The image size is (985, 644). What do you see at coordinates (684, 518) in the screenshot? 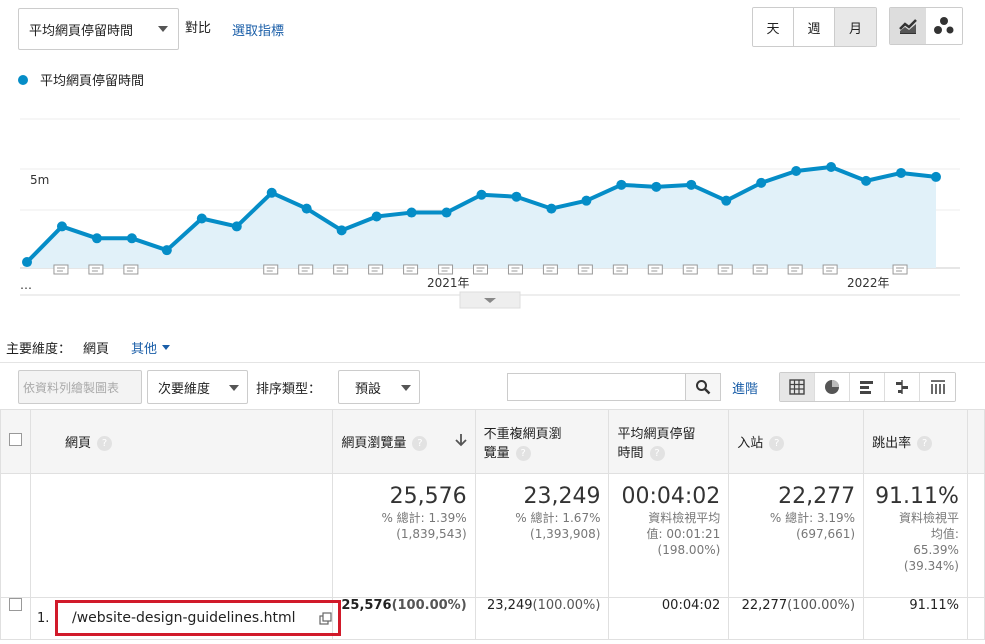
I see `summary-subtext: 資料檢視平均` at bounding box center [684, 518].